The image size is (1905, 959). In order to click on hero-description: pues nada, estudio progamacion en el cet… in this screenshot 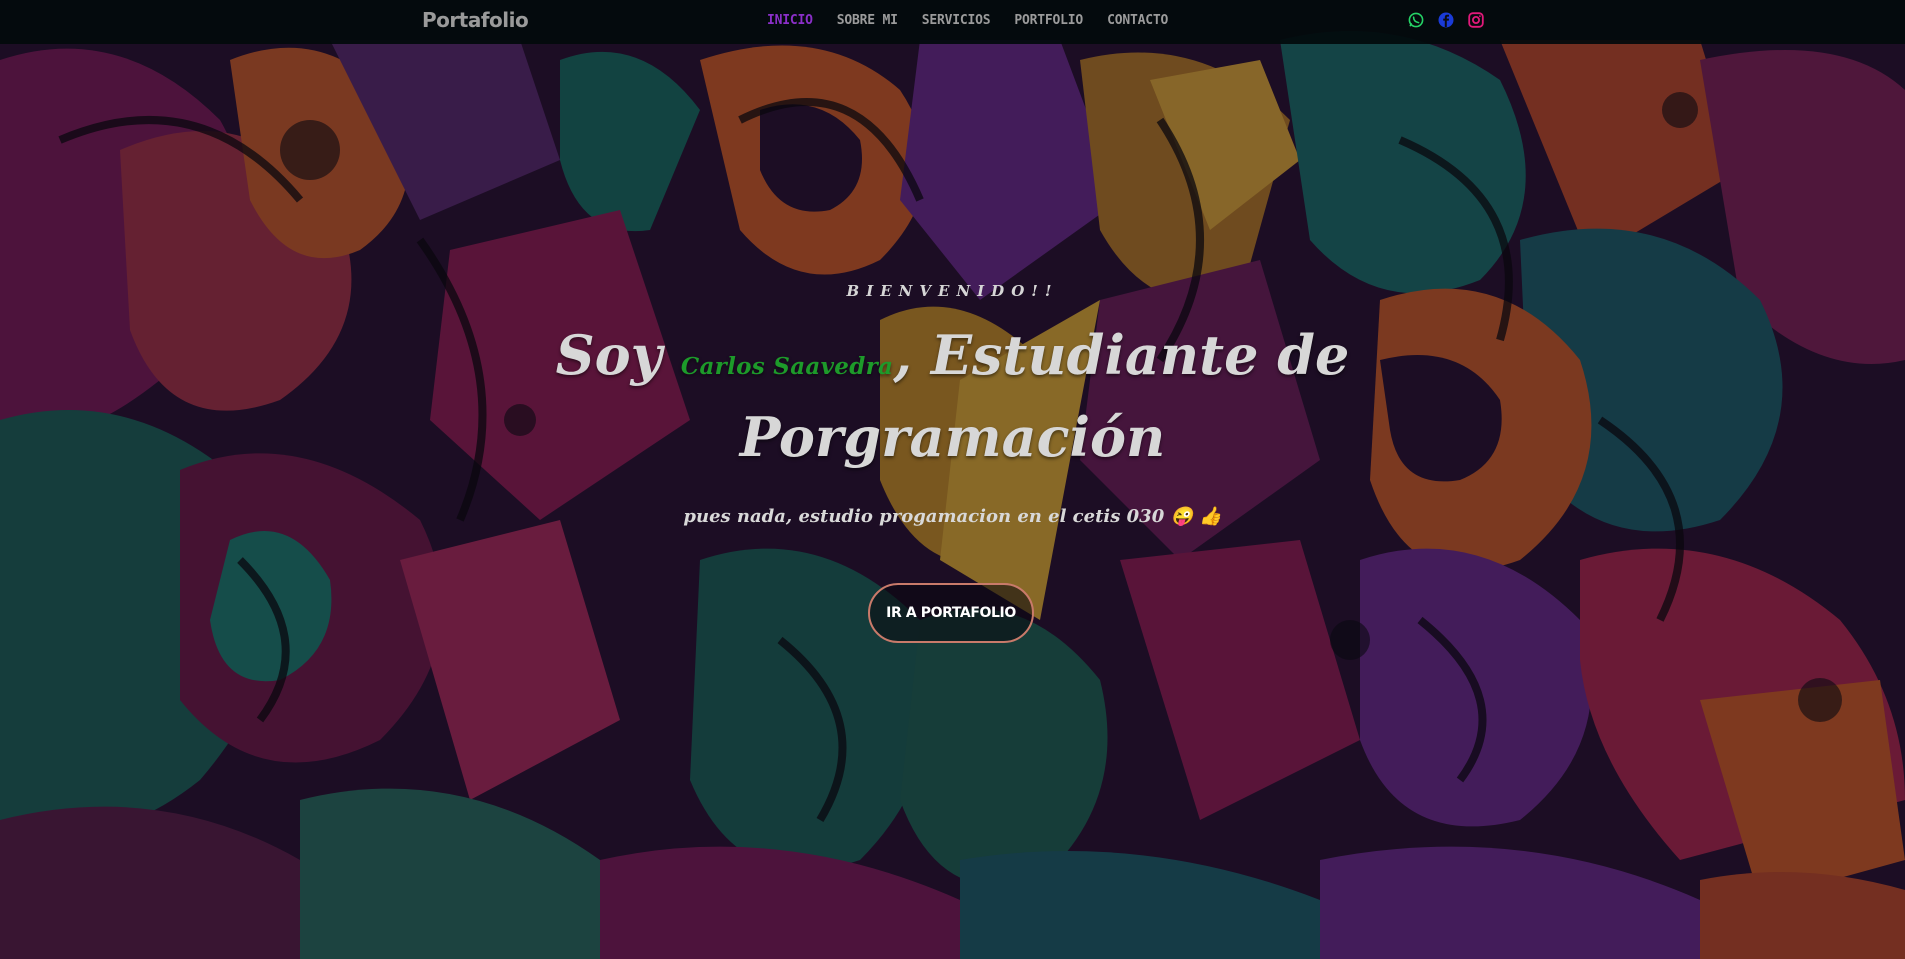, I will do `click(952, 516)`.